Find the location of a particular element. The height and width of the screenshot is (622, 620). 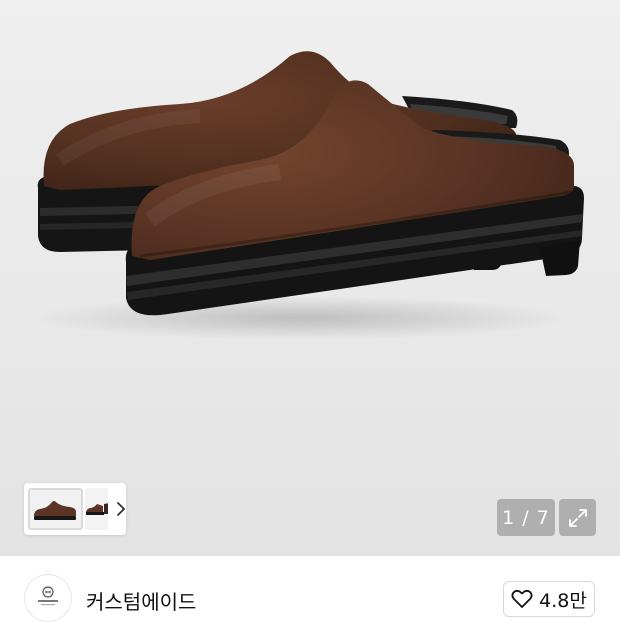

heart-outline-icon is located at coordinates (522, 598).